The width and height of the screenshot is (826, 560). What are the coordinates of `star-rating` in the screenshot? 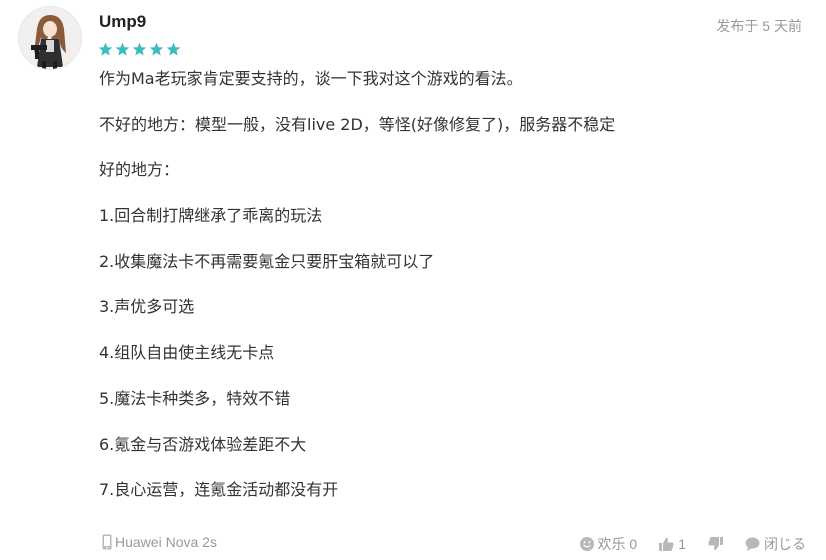 It's located at (139, 49).